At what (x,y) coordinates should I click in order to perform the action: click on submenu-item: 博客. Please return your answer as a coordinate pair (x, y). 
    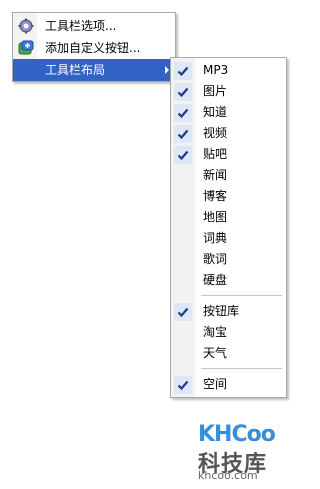
    Looking at the image, I should click on (228, 196).